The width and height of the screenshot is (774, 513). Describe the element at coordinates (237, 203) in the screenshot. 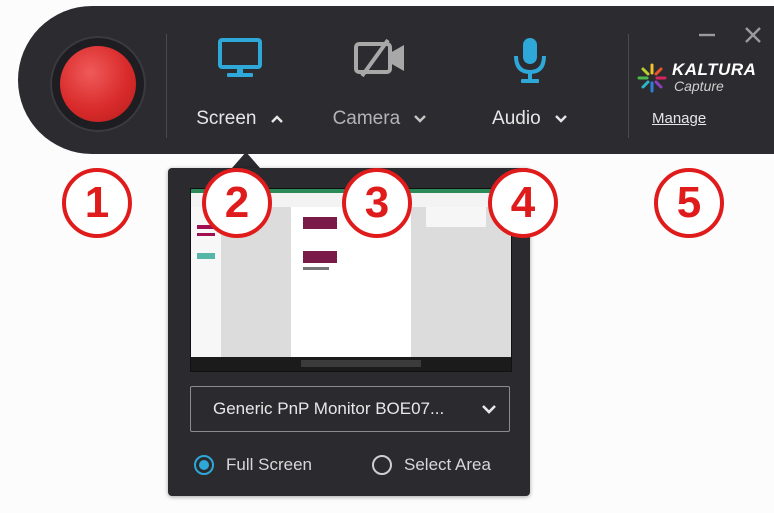

I see `callout-2: 2` at that location.